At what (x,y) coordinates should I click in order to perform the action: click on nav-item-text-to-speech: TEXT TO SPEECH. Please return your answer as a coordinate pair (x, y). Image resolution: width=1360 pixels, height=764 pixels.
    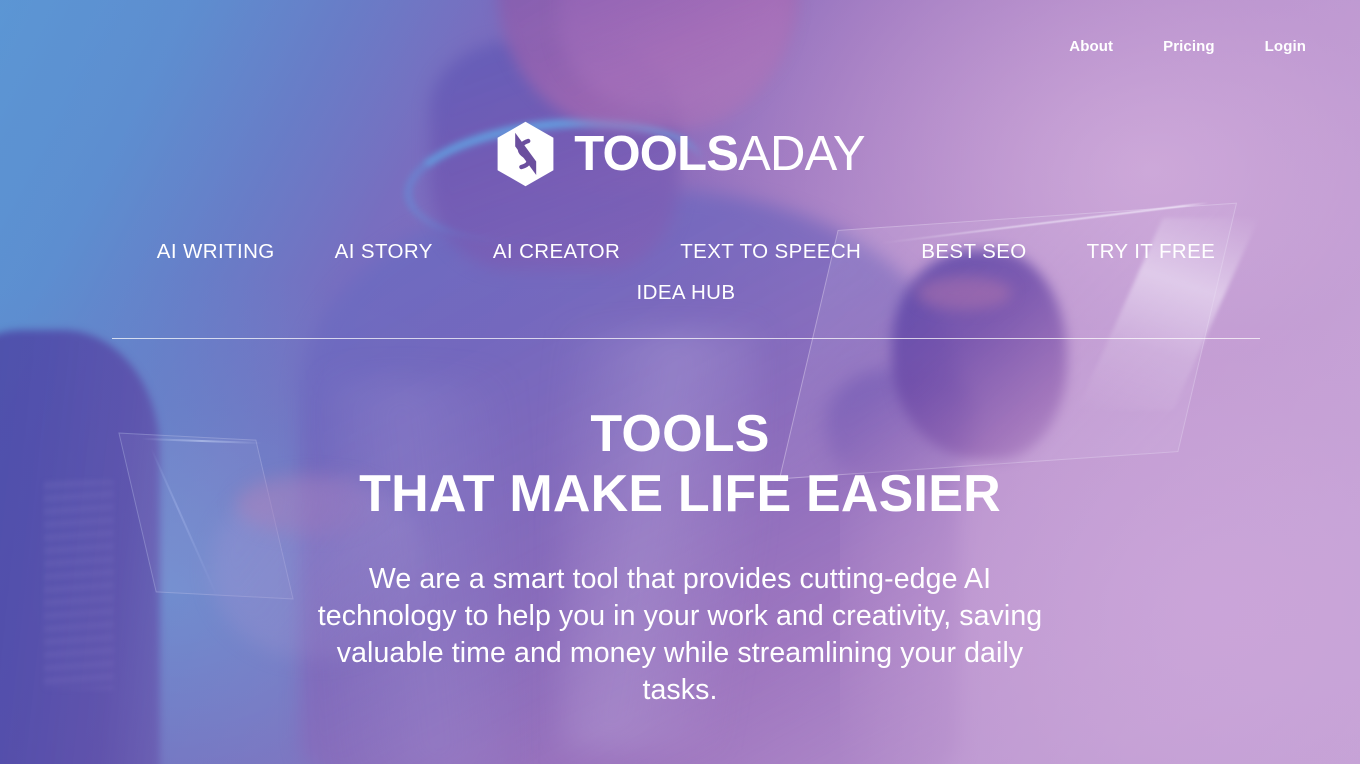
    Looking at the image, I should click on (770, 252).